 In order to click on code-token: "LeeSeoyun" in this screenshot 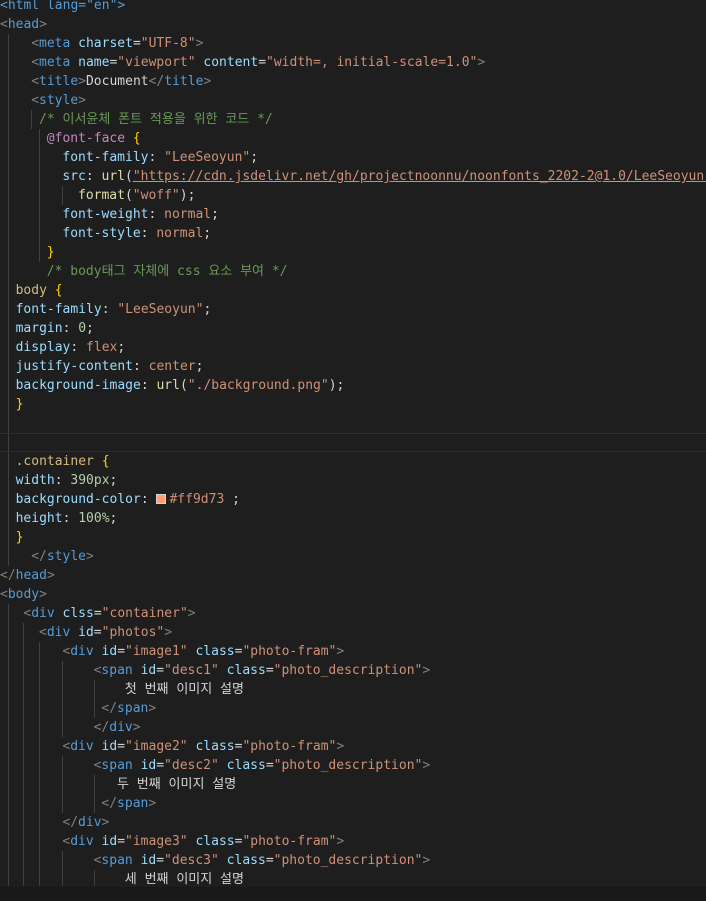, I will do `click(160, 309)`.